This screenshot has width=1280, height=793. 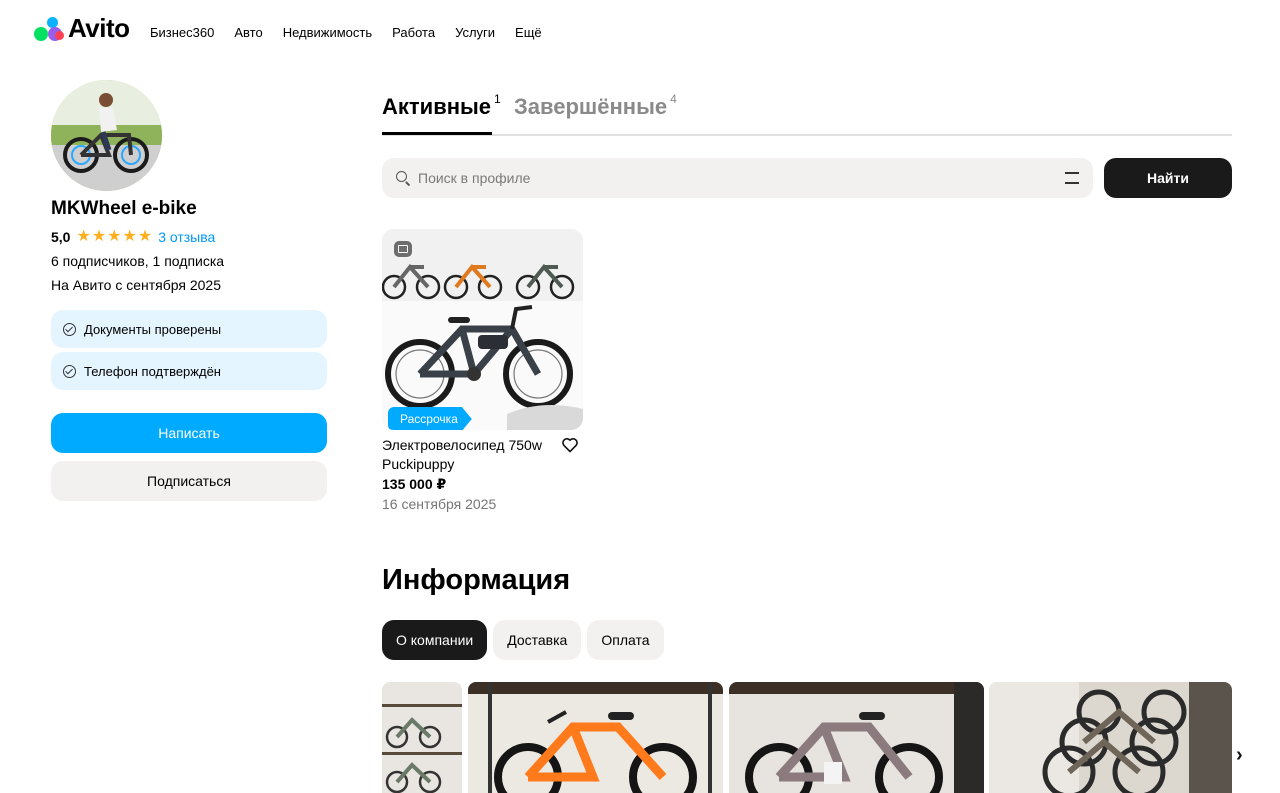 What do you see at coordinates (570, 445) in the screenshot?
I see `heart-icon` at bounding box center [570, 445].